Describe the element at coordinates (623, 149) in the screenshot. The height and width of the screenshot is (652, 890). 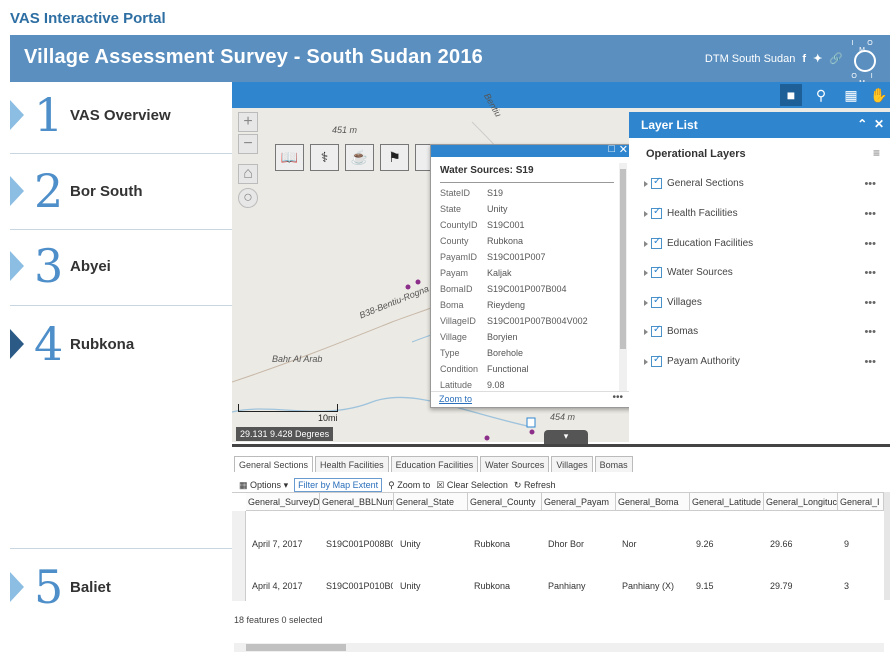
I see `close-icon: ✕` at that location.